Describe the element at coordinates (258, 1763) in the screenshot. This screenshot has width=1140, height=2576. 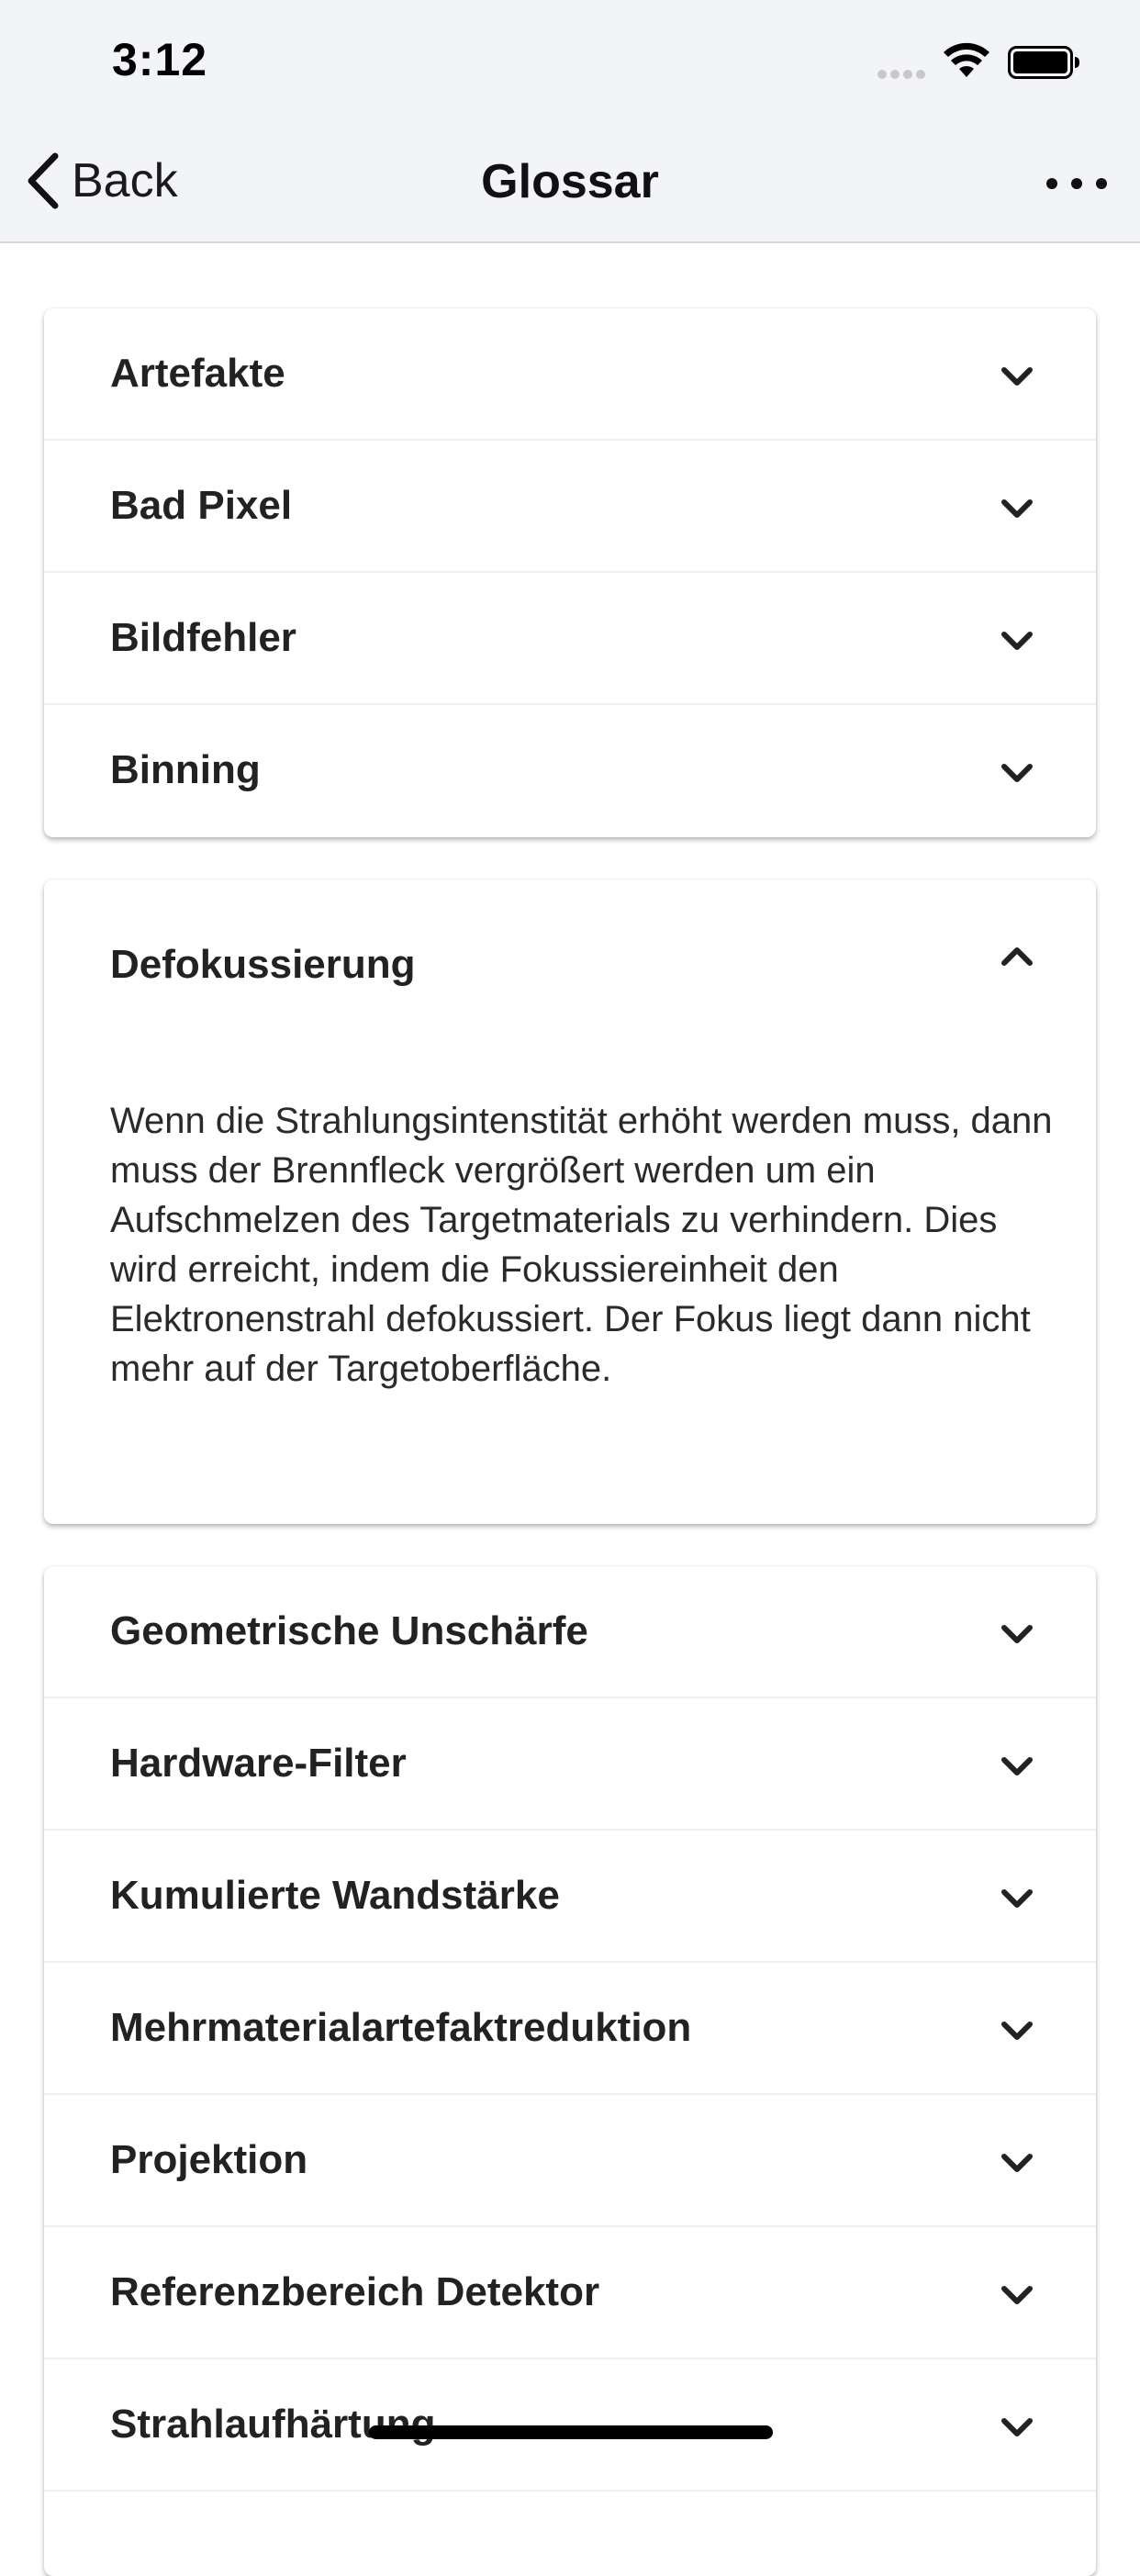
I see `glossary-item-label: Hardware-Filter` at that location.